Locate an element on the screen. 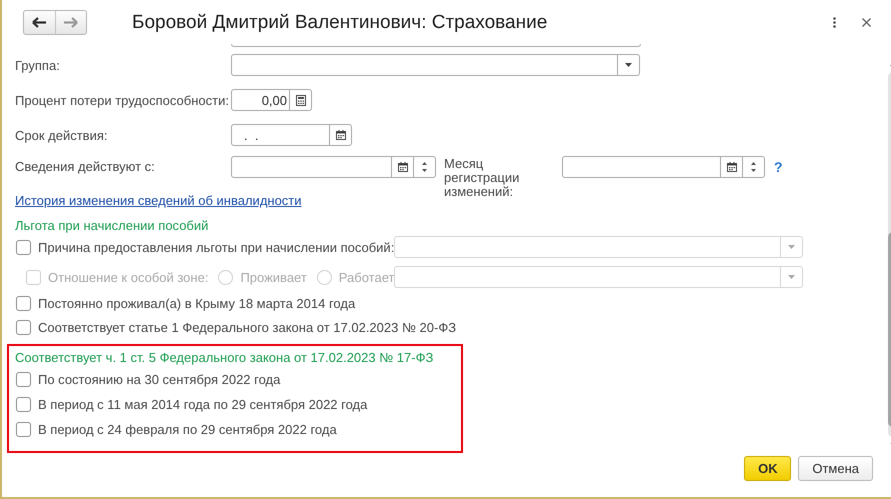  section-title: Соответствует ч. 1 ст. 5 Федерального закона от 17.02.2023 № 17-ФЗ is located at coordinates (224, 358).